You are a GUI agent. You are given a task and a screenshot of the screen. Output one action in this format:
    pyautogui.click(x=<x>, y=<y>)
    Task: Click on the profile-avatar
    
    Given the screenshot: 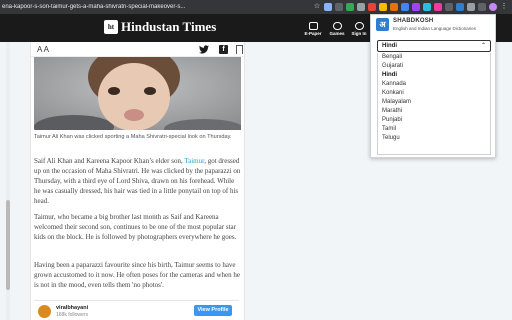 What is the action you would take?
    pyautogui.click(x=493, y=7)
    